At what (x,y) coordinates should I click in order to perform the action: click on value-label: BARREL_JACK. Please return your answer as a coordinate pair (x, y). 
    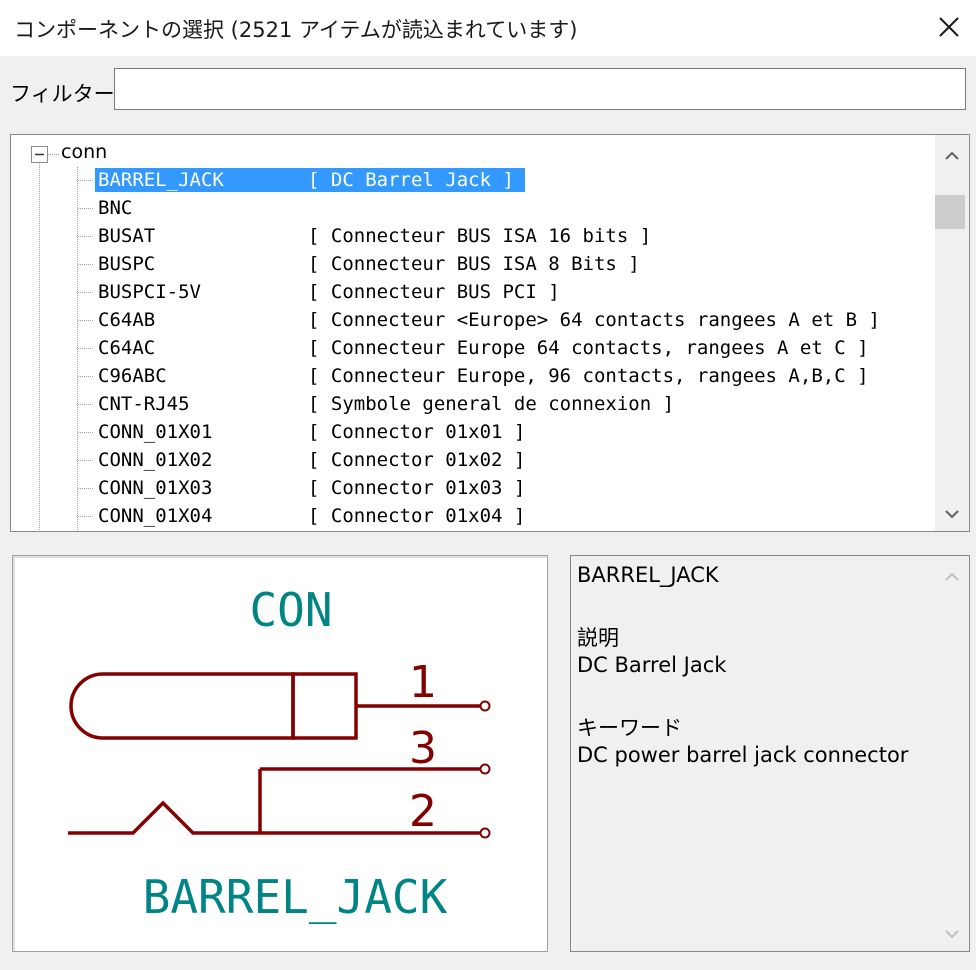
    Looking at the image, I should click on (295, 897).